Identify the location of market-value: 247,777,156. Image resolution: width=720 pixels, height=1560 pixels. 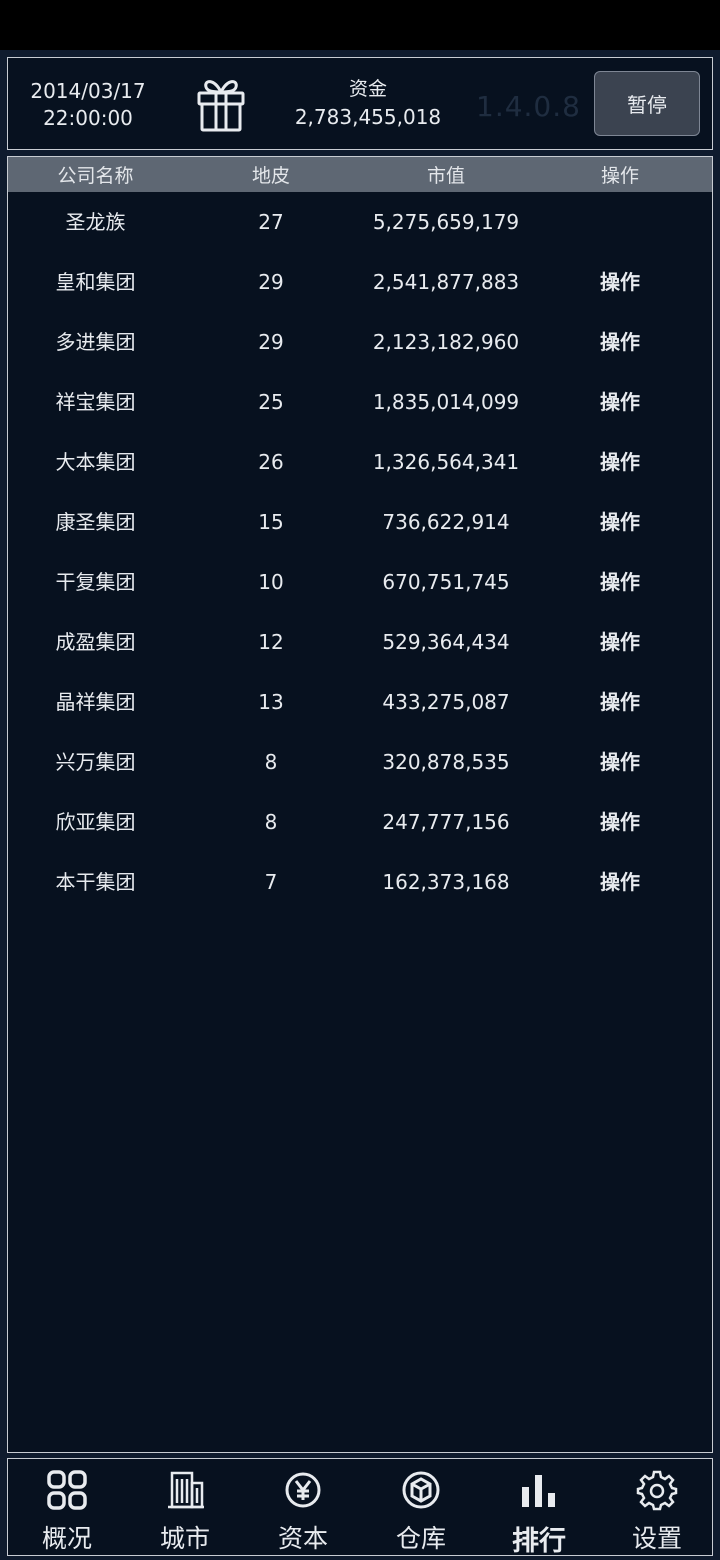
(446, 822).